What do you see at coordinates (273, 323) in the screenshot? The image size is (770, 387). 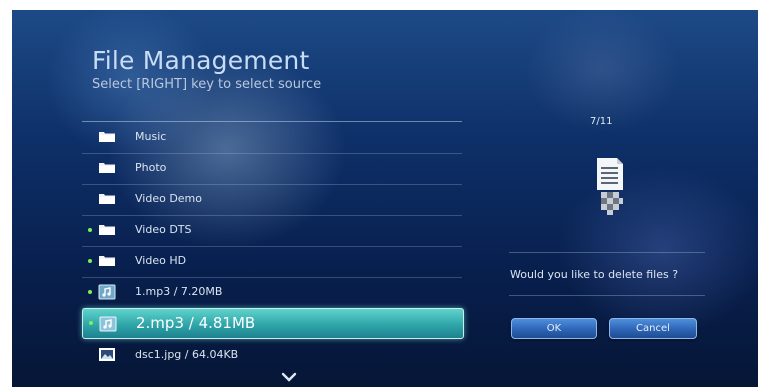 I see `list-item-2-mp3: 2.mp3 / 4.81MB` at bounding box center [273, 323].